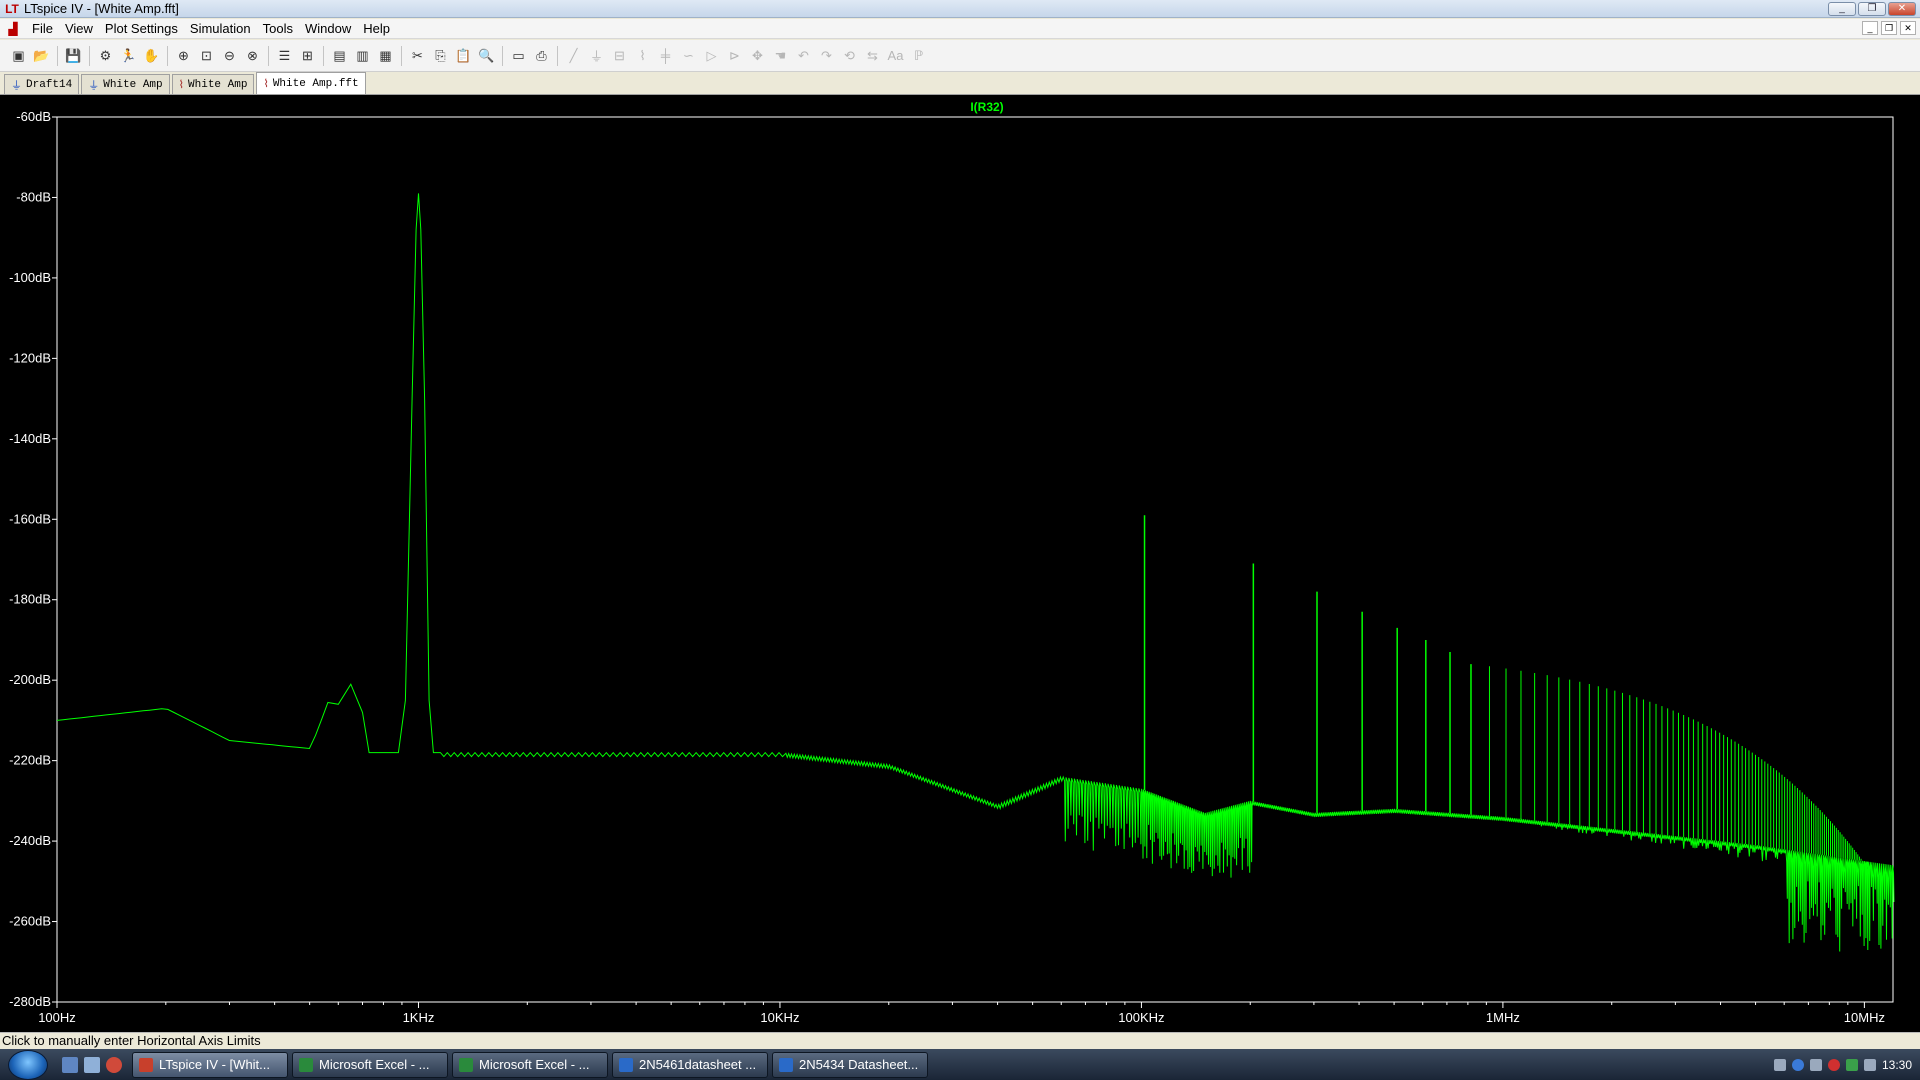 This screenshot has height=1080, width=1920. I want to click on print-preview-icon: ▭, so click(518, 56).